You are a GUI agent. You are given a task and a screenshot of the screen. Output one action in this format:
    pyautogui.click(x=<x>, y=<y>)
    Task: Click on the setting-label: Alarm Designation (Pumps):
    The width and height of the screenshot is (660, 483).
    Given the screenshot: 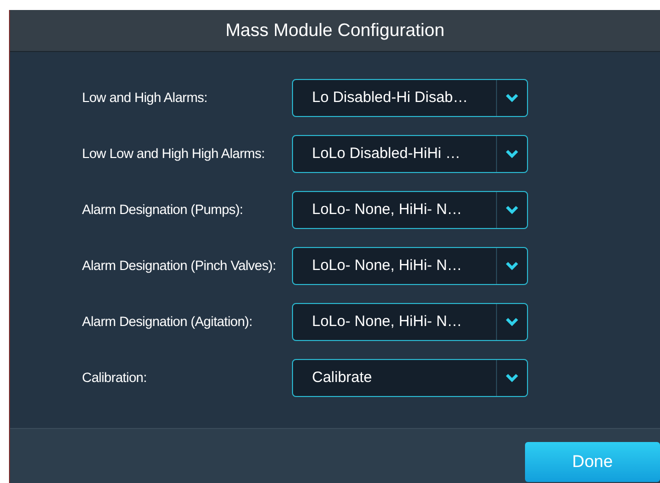 What is the action you would take?
    pyautogui.click(x=162, y=209)
    